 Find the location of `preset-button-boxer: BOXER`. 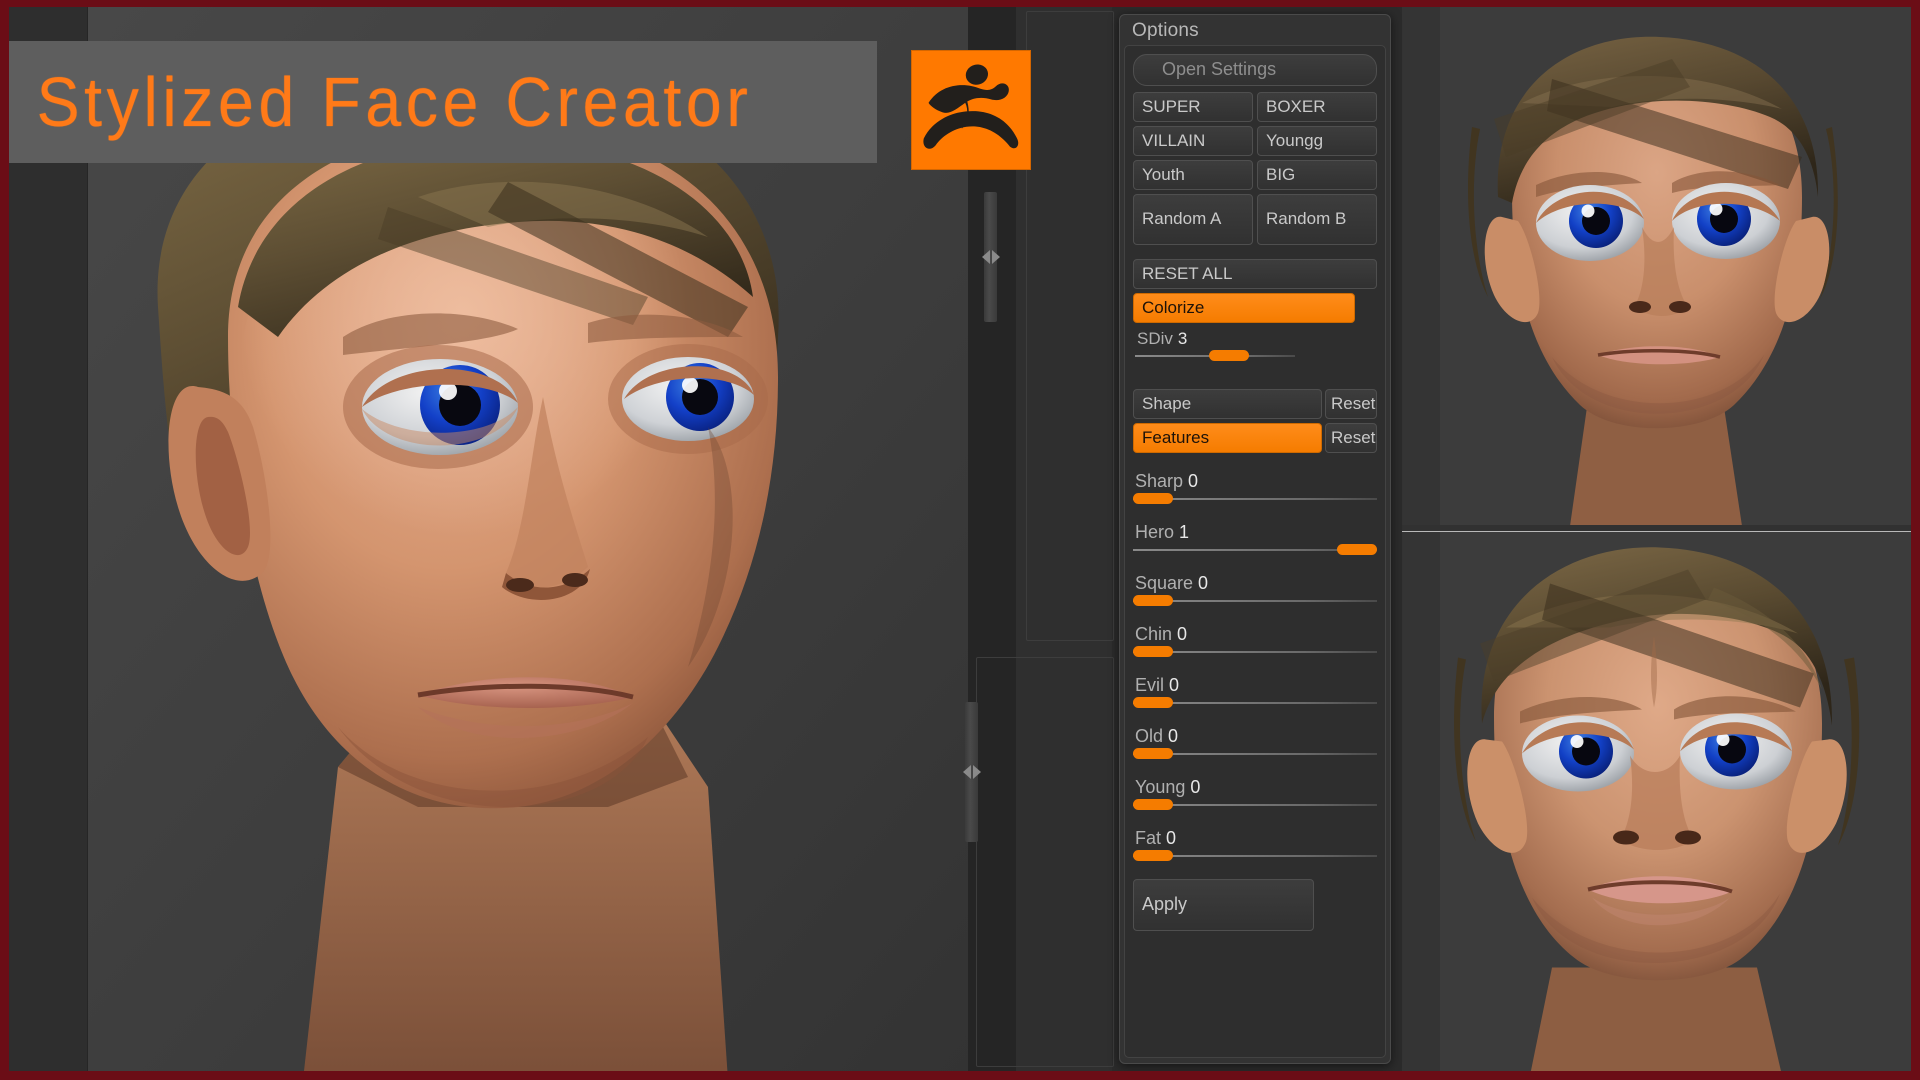

preset-button-boxer: BOXER is located at coordinates (1317, 107).